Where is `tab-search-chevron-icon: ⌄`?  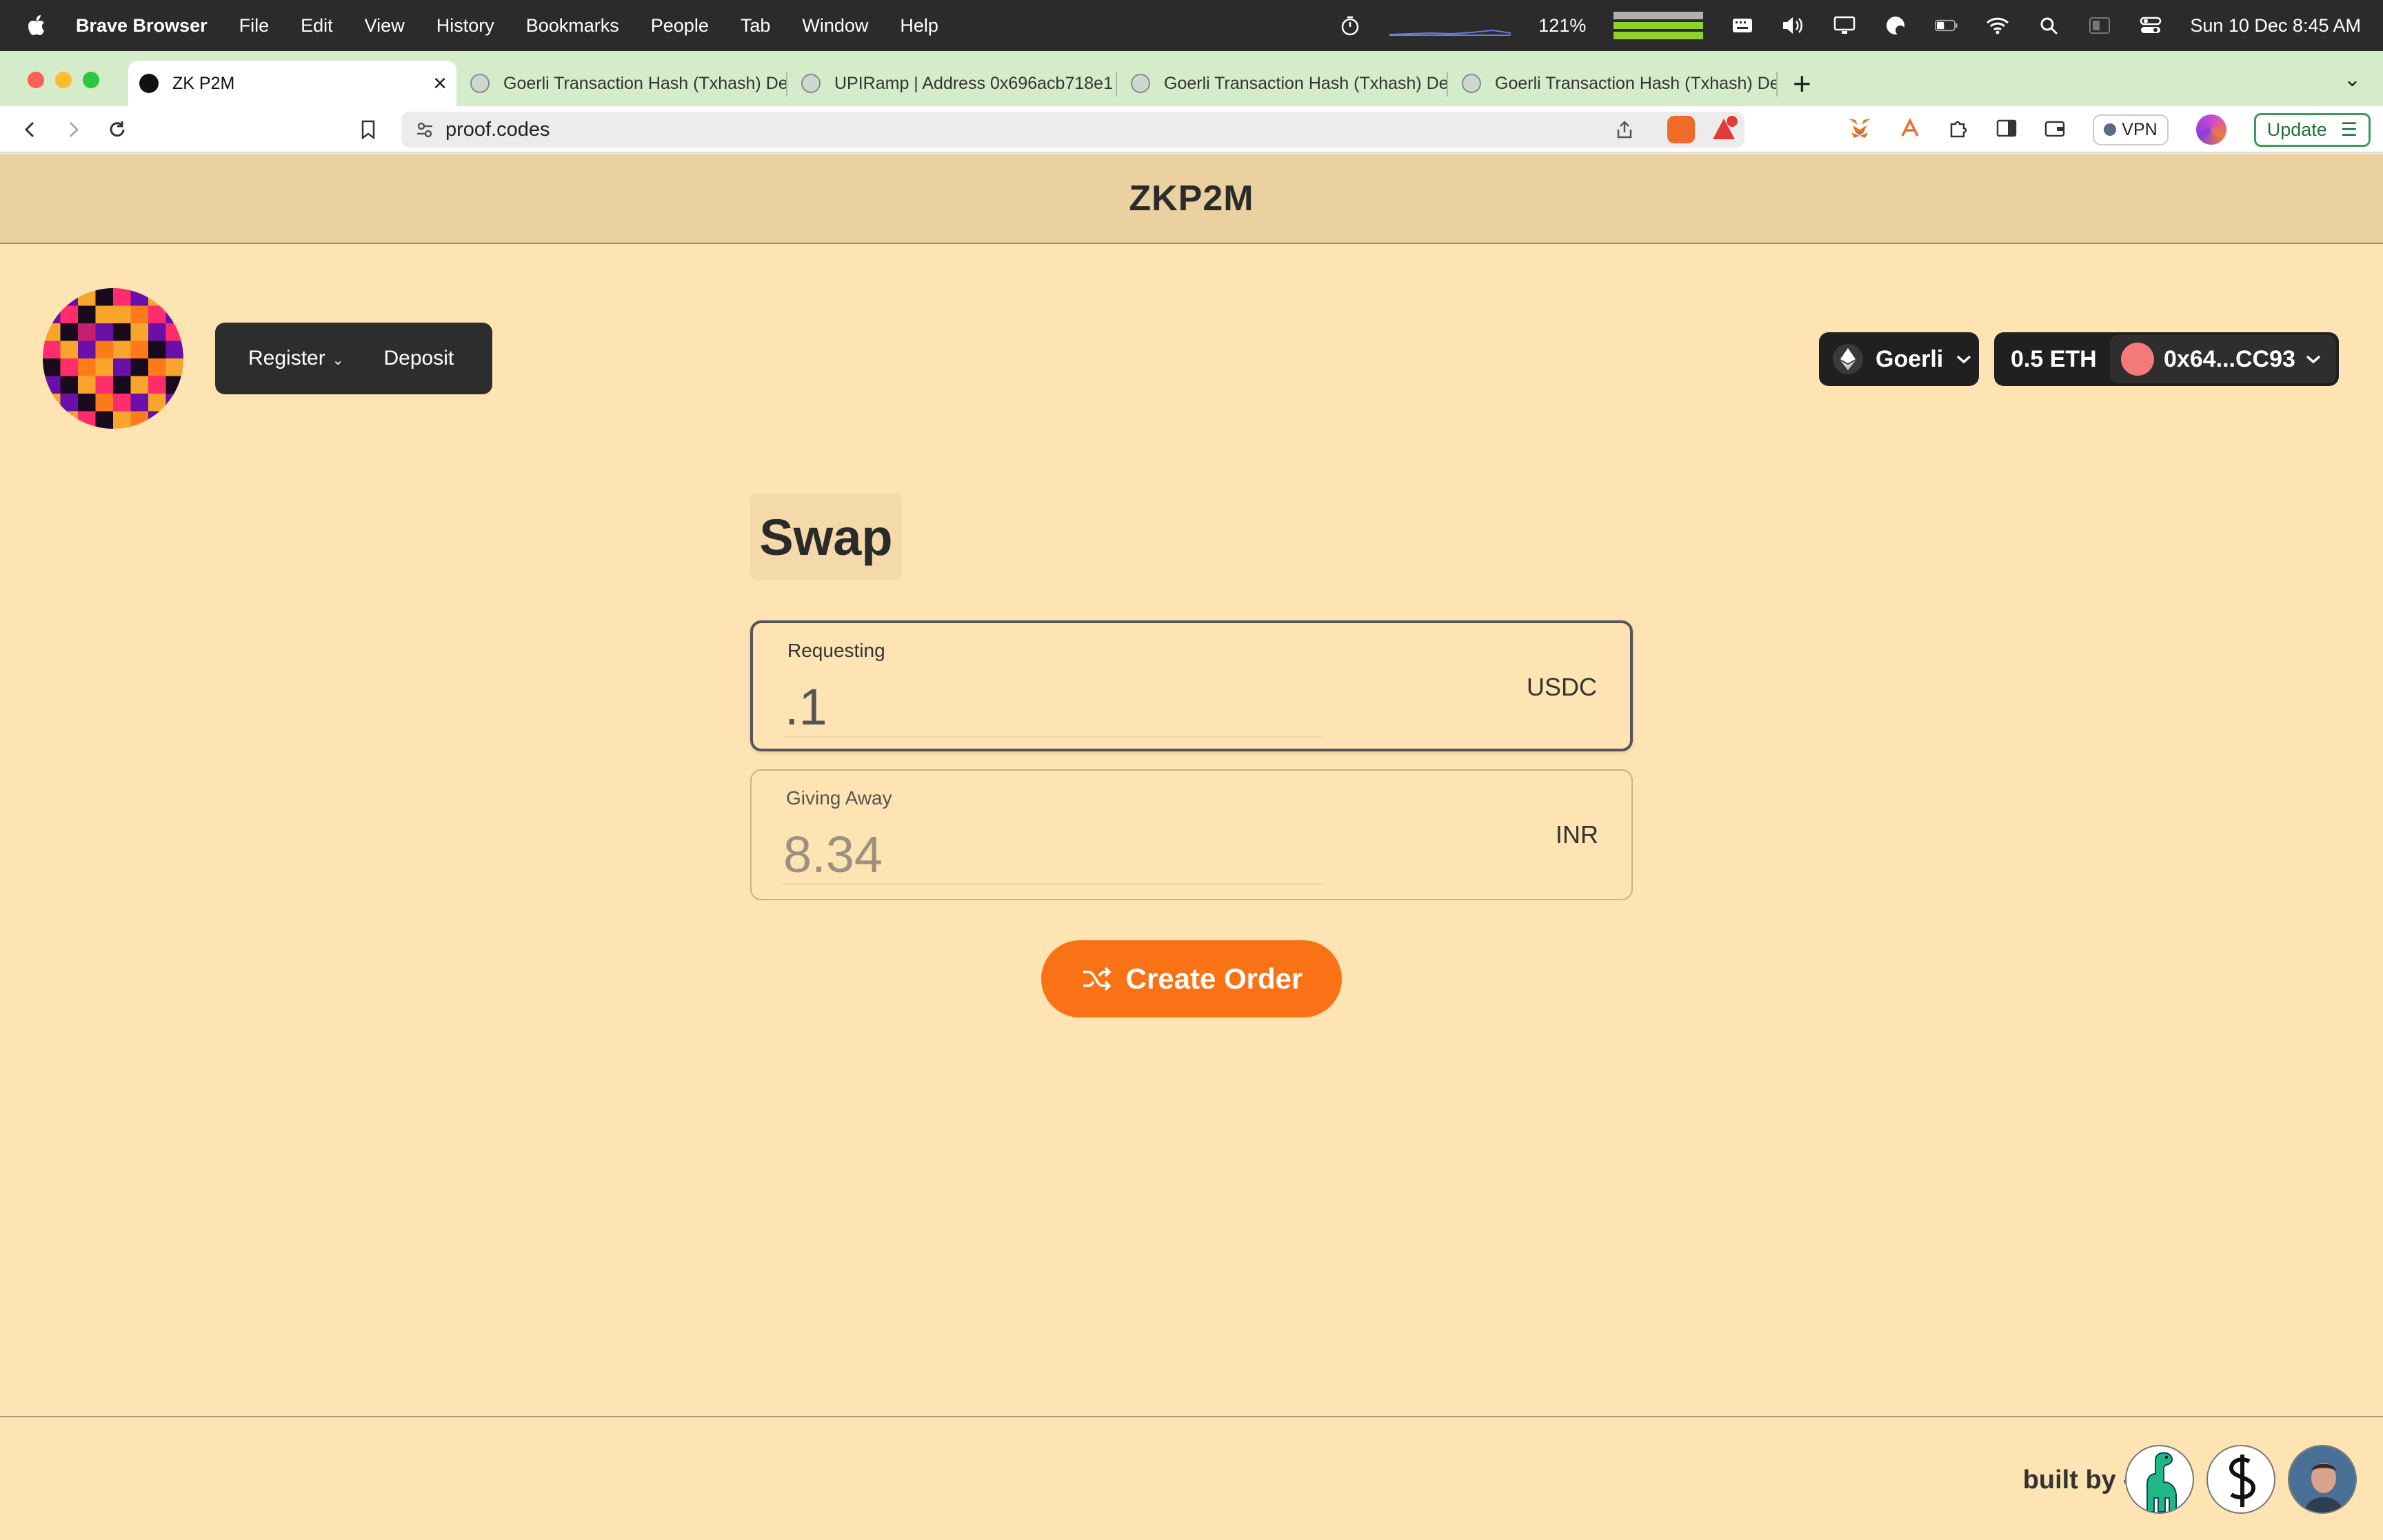
tab-search-chevron-icon: ⌄ is located at coordinates (2352, 80).